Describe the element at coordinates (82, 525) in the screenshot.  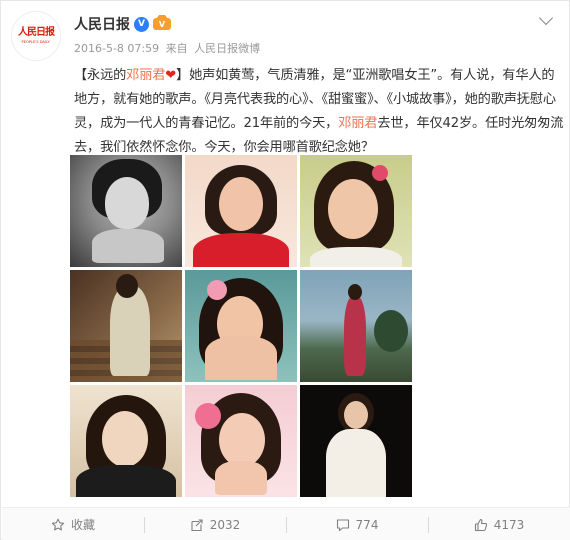
I see `favorite-label: 收藏` at that location.